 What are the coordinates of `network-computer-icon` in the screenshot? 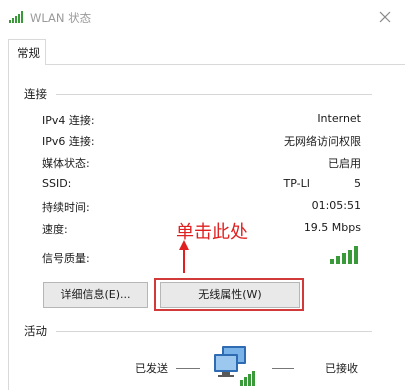 It's located at (234, 366).